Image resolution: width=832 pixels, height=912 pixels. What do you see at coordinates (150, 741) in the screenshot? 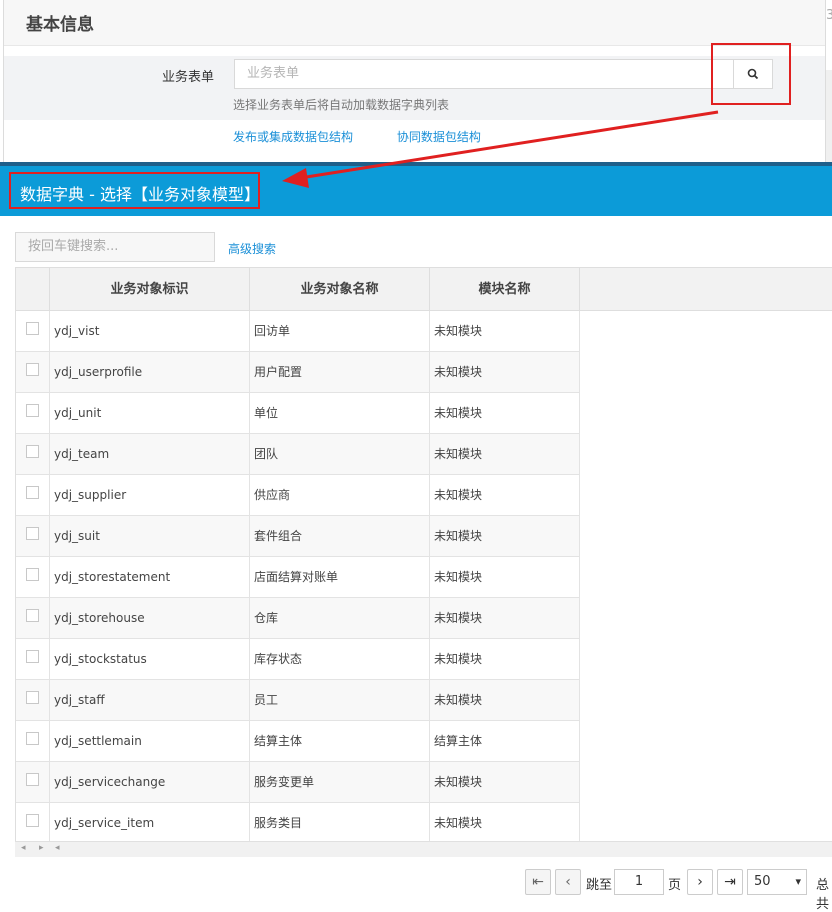
I see `cell-object-id: ydj_settlemain` at bounding box center [150, 741].